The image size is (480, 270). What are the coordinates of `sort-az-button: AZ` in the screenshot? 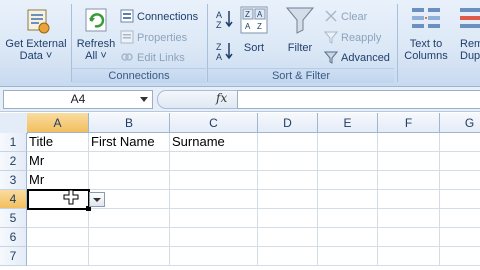 It's located at (225, 19).